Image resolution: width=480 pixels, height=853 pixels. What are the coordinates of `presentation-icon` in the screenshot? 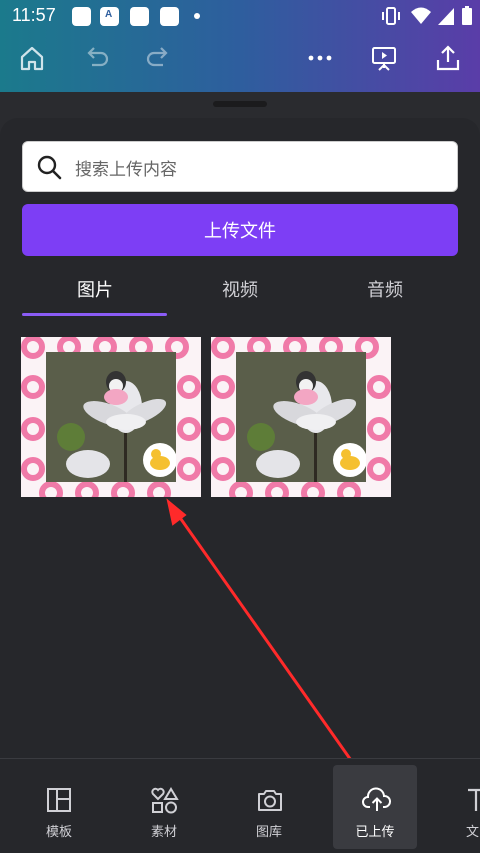 It's located at (384, 59).